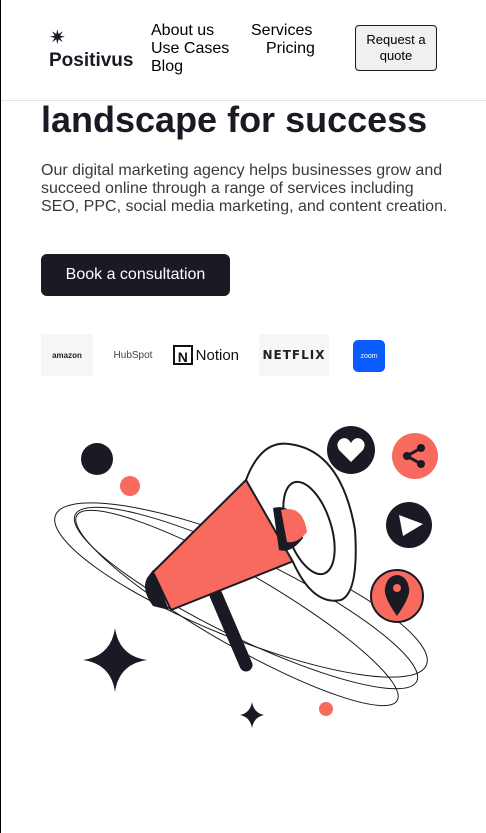 This screenshot has width=486, height=833. Describe the element at coordinates (241, 356) in the screenshot. I see `client-logos: amazon HubSpot N Notion NETFLIX zoom` at that location.